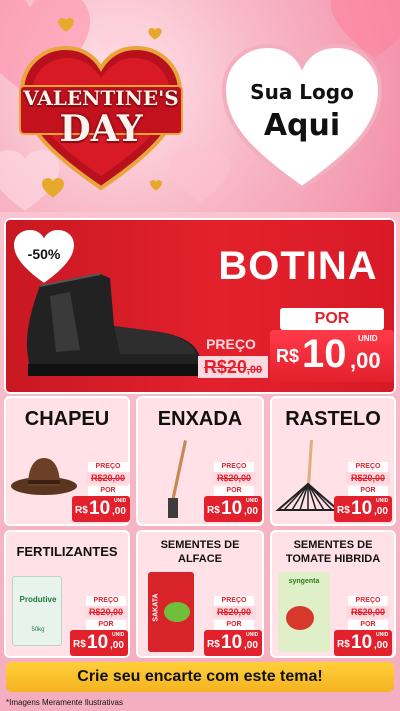  What do you see at coordinates (177, 612) in the screenshot?
I see `lettuce-icon` at bounding box center [177, 612].